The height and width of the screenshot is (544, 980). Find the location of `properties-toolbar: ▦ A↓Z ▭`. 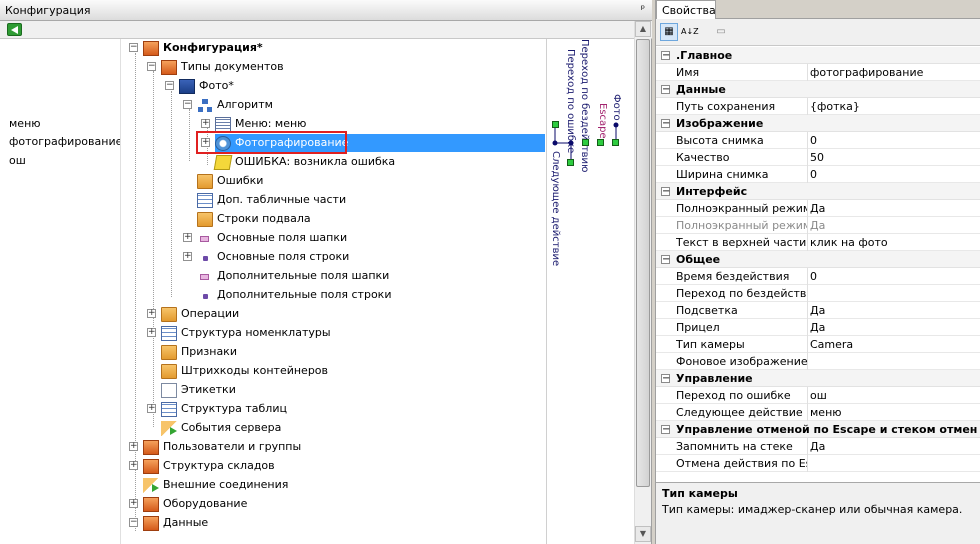

properties-toolbar: ▦ A↓Z ▭ is located at coordinates (818, 32).